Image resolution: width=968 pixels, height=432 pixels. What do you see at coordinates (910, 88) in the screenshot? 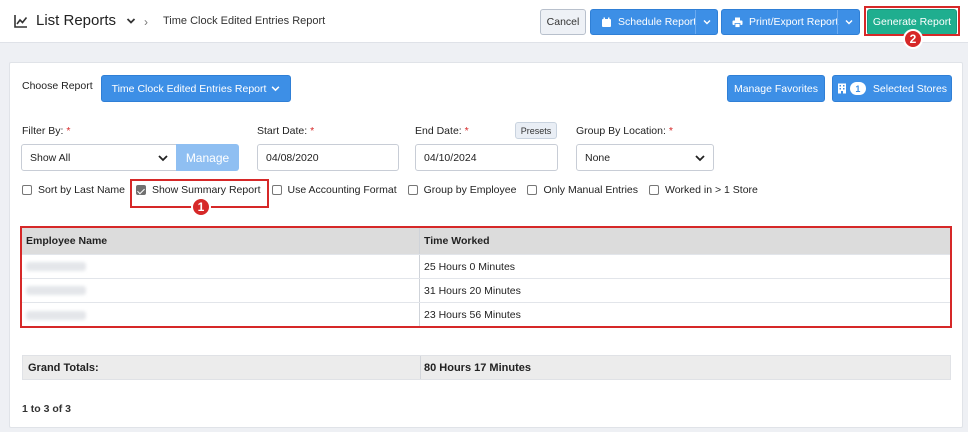
I see `selected-stores-label: Selected Stores` at bounding box center [910, 88].